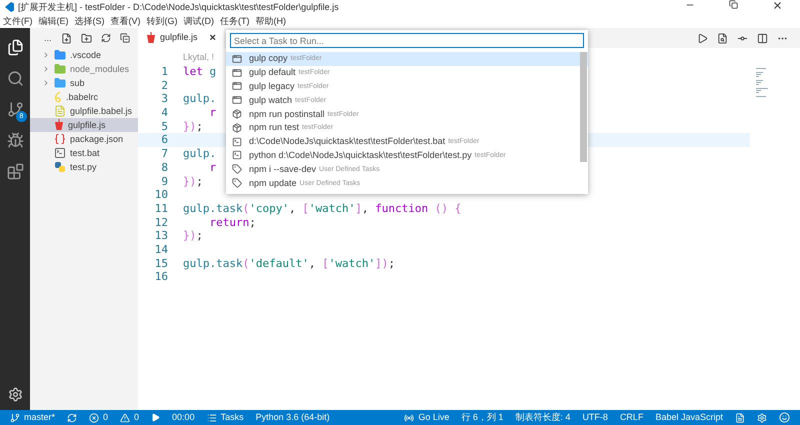 The width and height of the screenshot is (800, 425). What do you see at coordinates (427, 417) in the screenshot?
I see `status-item: Go Live` at bounding box center [427, 417].